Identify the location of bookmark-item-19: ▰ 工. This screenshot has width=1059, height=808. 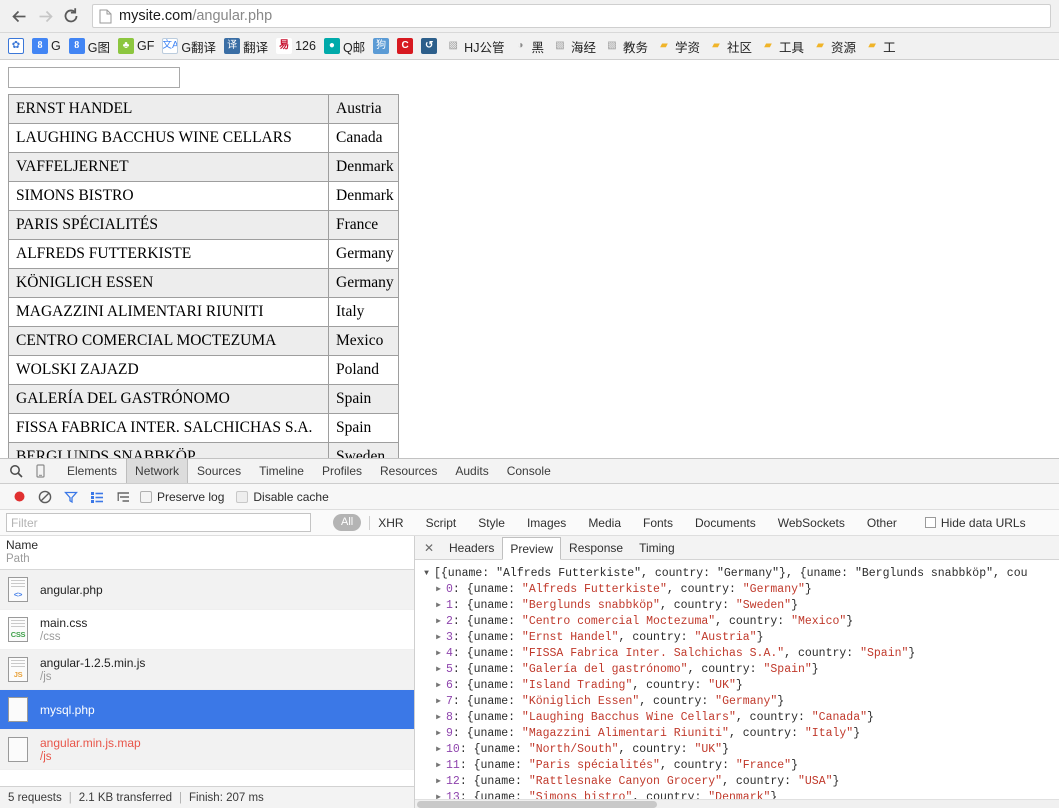
(880, 46).